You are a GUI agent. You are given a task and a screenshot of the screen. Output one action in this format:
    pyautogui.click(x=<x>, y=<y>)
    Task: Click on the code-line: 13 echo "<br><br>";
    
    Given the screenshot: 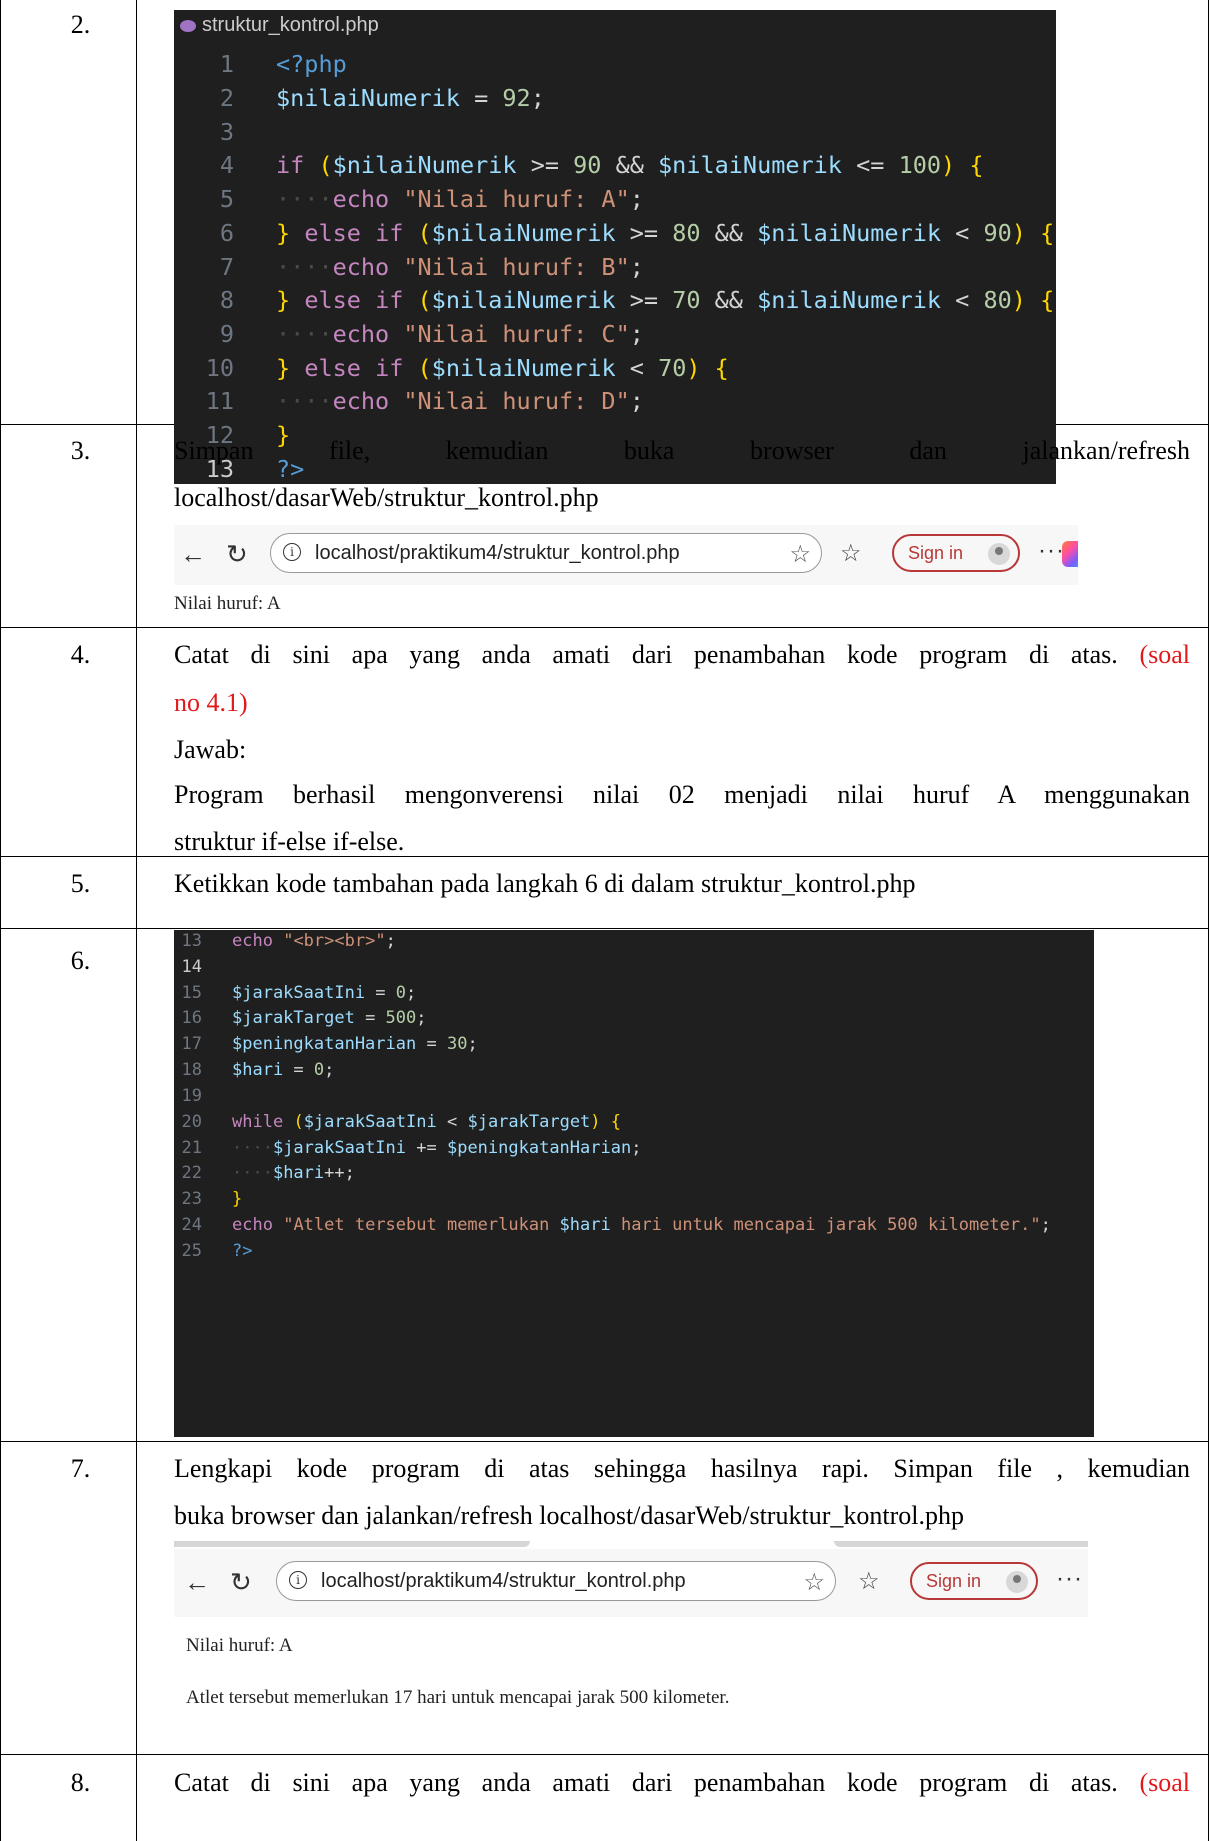 What is the action you would take?
    pyautogui.click(x=285, y=941)
    